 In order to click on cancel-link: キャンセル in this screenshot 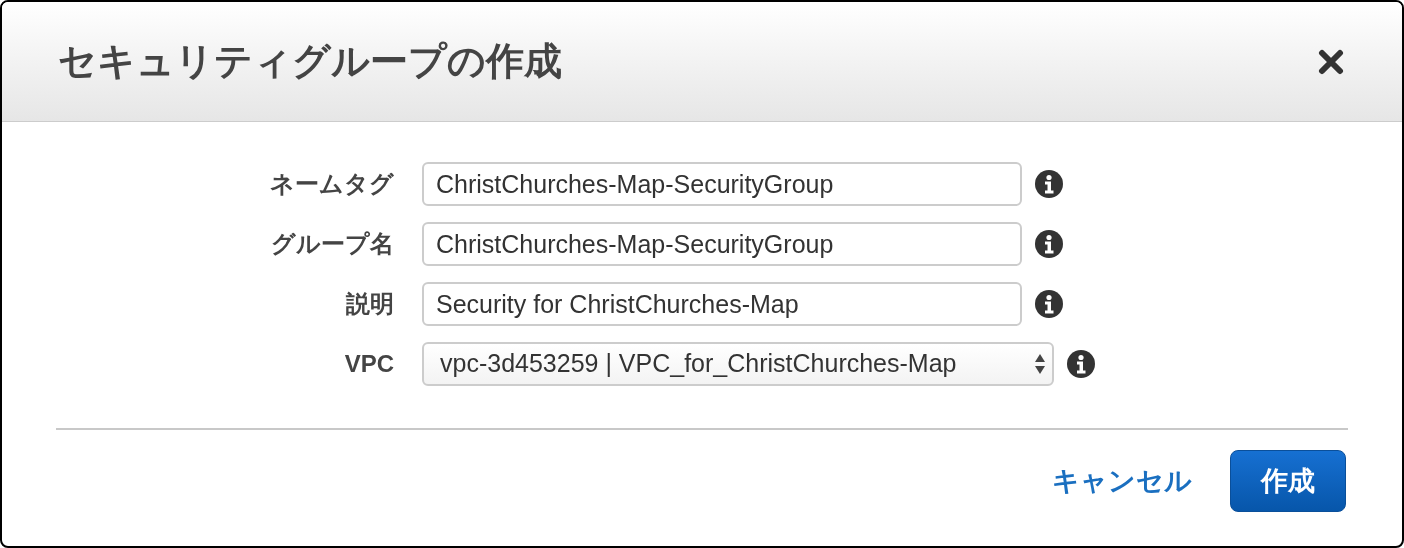, I will do `click(1122, 481)`.